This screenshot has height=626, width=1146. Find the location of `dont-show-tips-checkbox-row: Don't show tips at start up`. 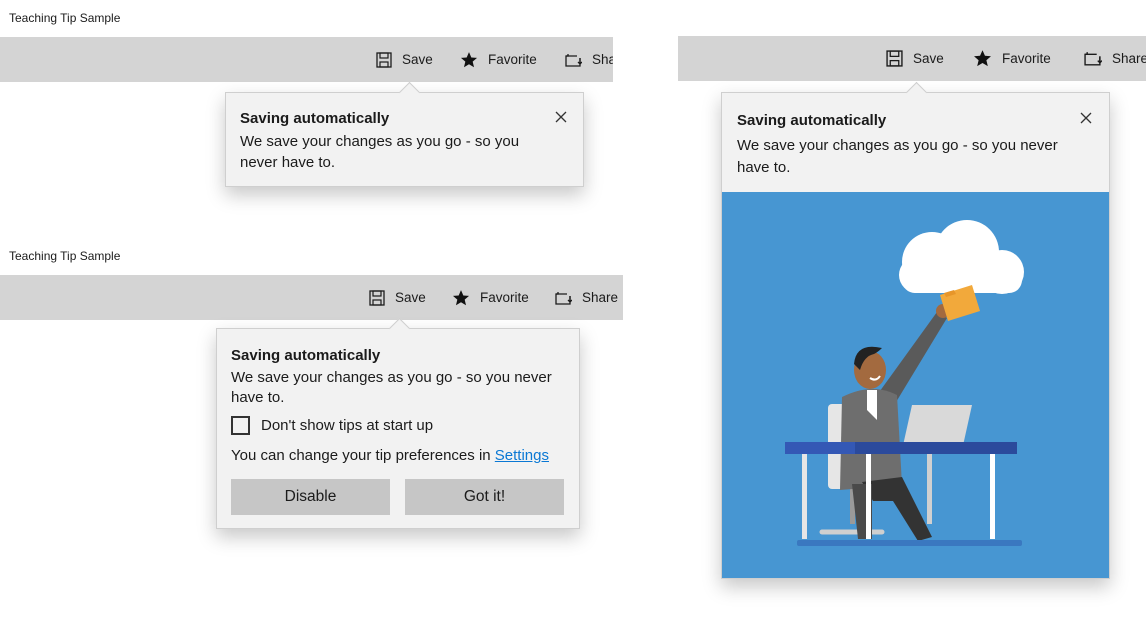

dont-show-tips-checkbox-row: Don't show tips at start up is located at coordinates (332, 425).